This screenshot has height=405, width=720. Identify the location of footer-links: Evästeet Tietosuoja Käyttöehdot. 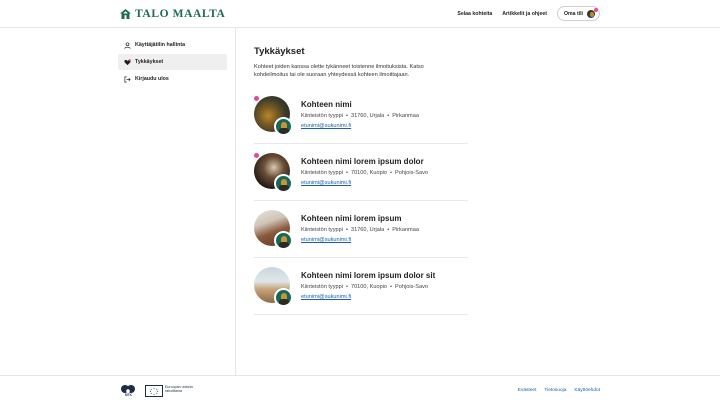
(559, 390).